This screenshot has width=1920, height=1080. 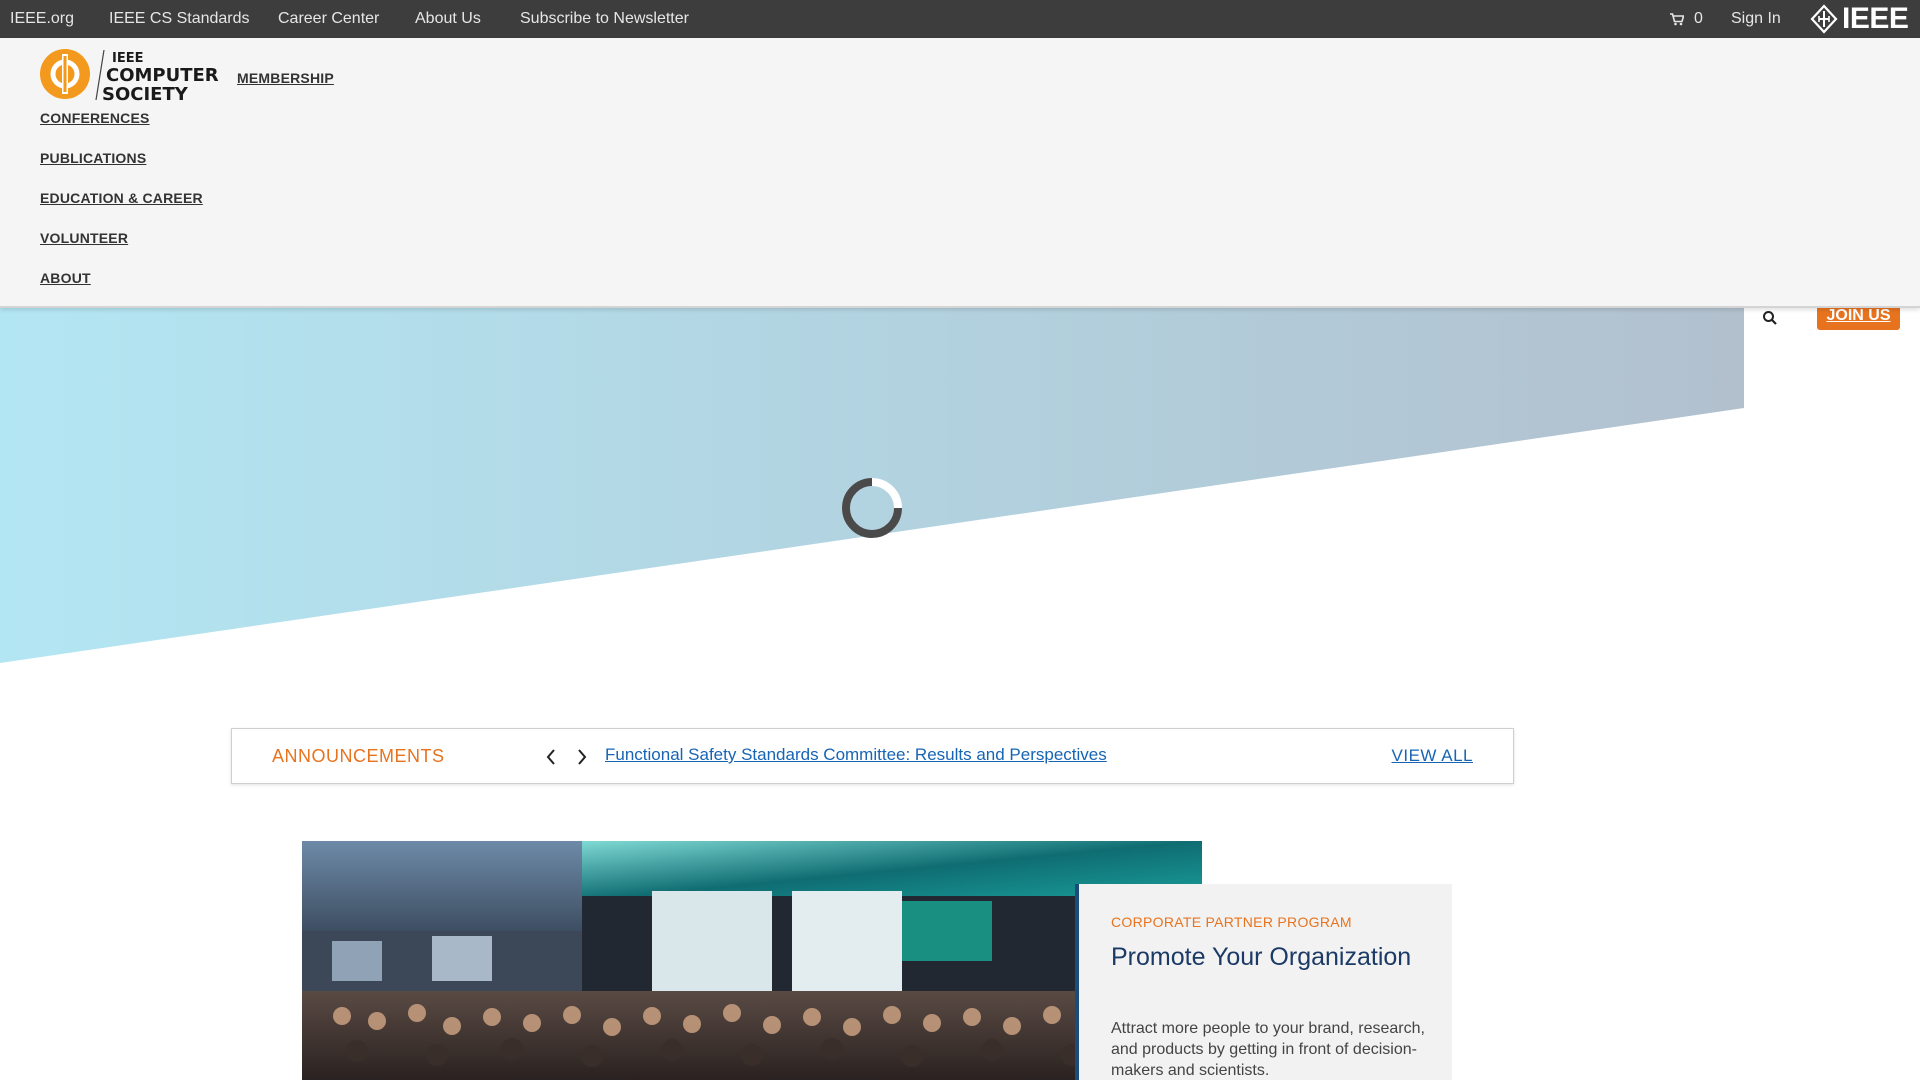 I want to click on cart-button: 0, so click(x=1686, y=19).